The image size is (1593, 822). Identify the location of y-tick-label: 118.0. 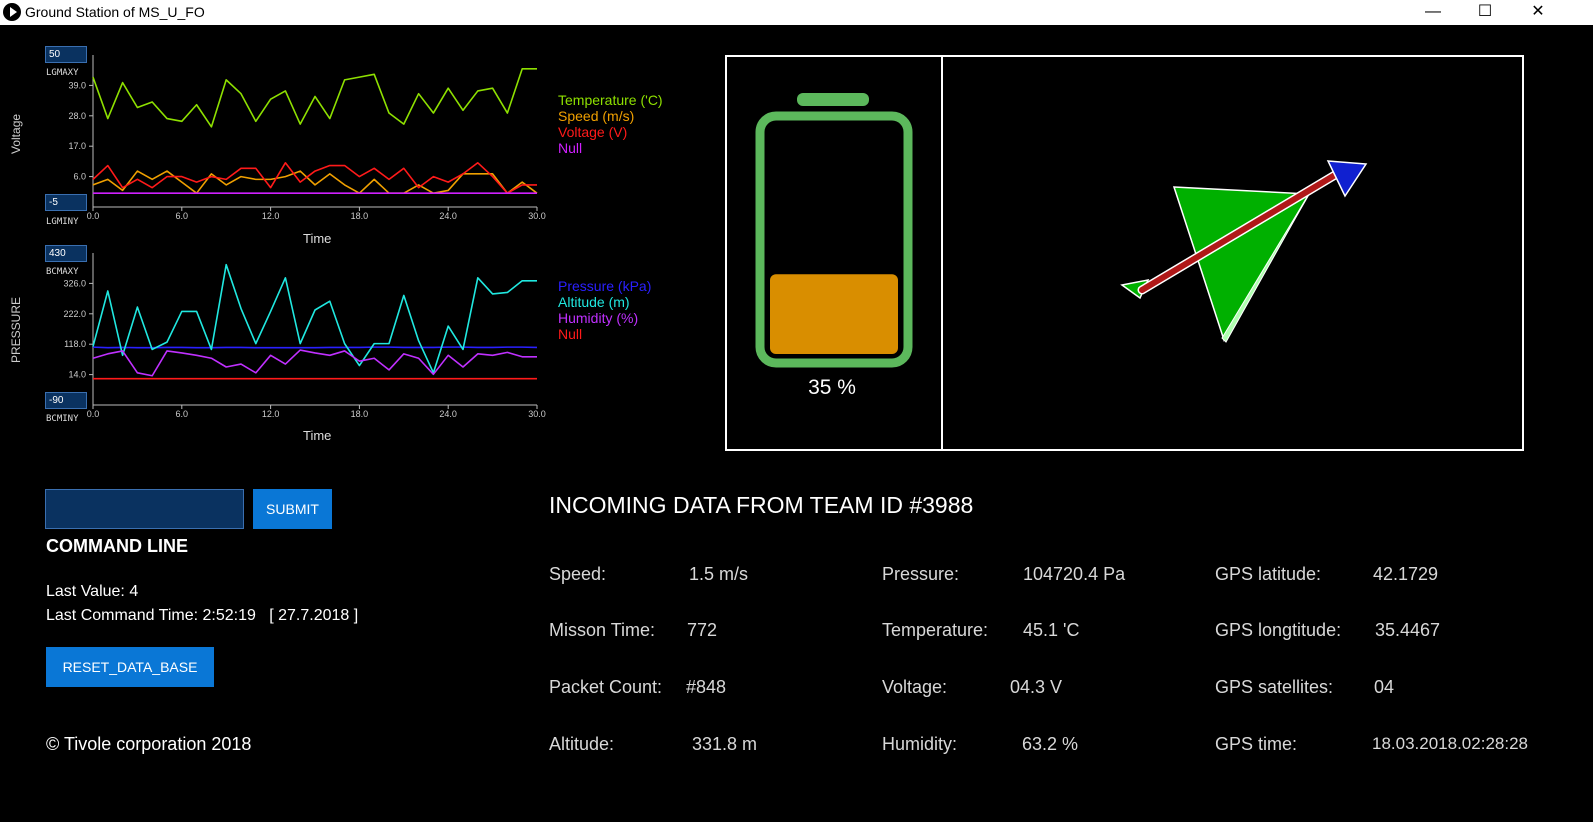
(75, 344).